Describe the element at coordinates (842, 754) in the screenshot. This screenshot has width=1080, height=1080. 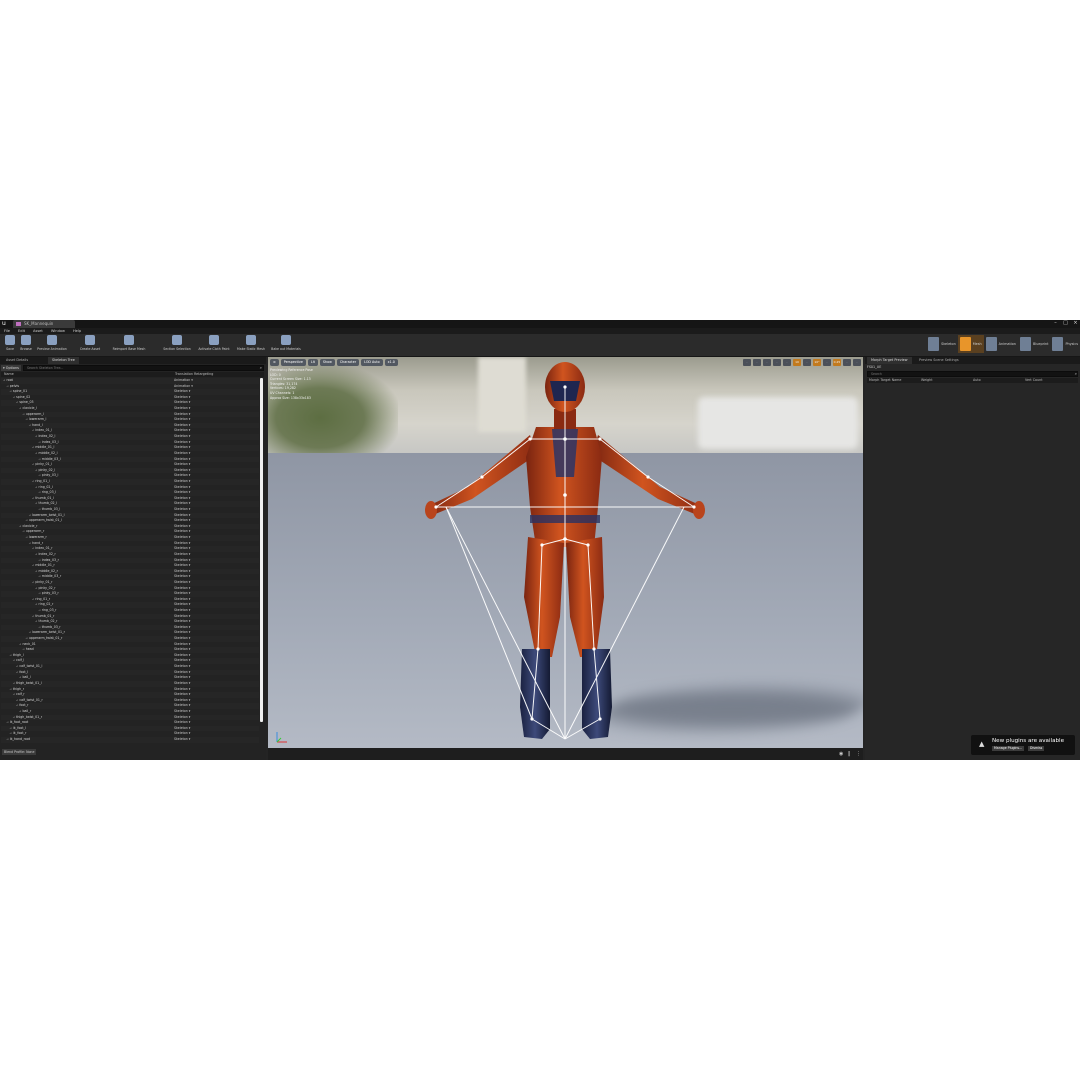
I see `record-icon: ◉` at that location.